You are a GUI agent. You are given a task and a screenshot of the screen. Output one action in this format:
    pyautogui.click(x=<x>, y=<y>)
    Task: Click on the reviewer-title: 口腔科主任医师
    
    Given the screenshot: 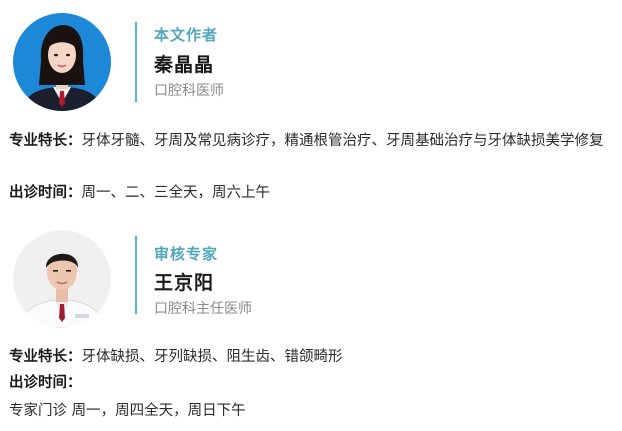 What is the action you would take?
    pyautogui.click(x=203, y=309)
    